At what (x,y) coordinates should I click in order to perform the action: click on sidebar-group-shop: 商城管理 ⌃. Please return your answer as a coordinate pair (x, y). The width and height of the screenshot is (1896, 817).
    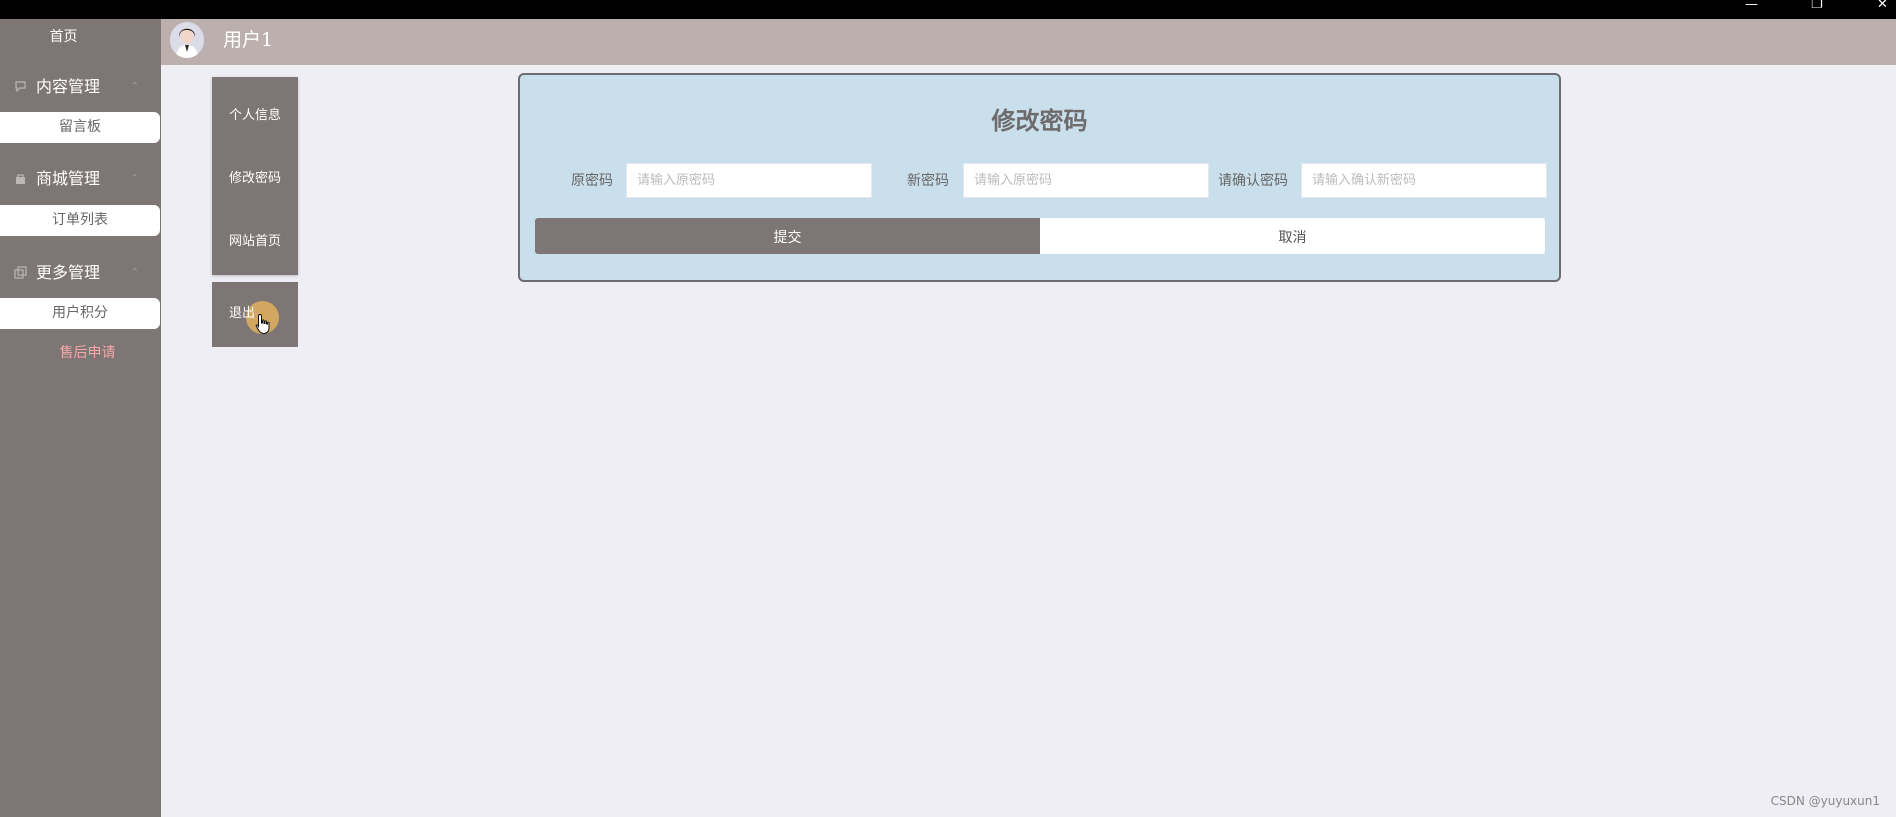
    Looking at the image, I should click on (82, 179).